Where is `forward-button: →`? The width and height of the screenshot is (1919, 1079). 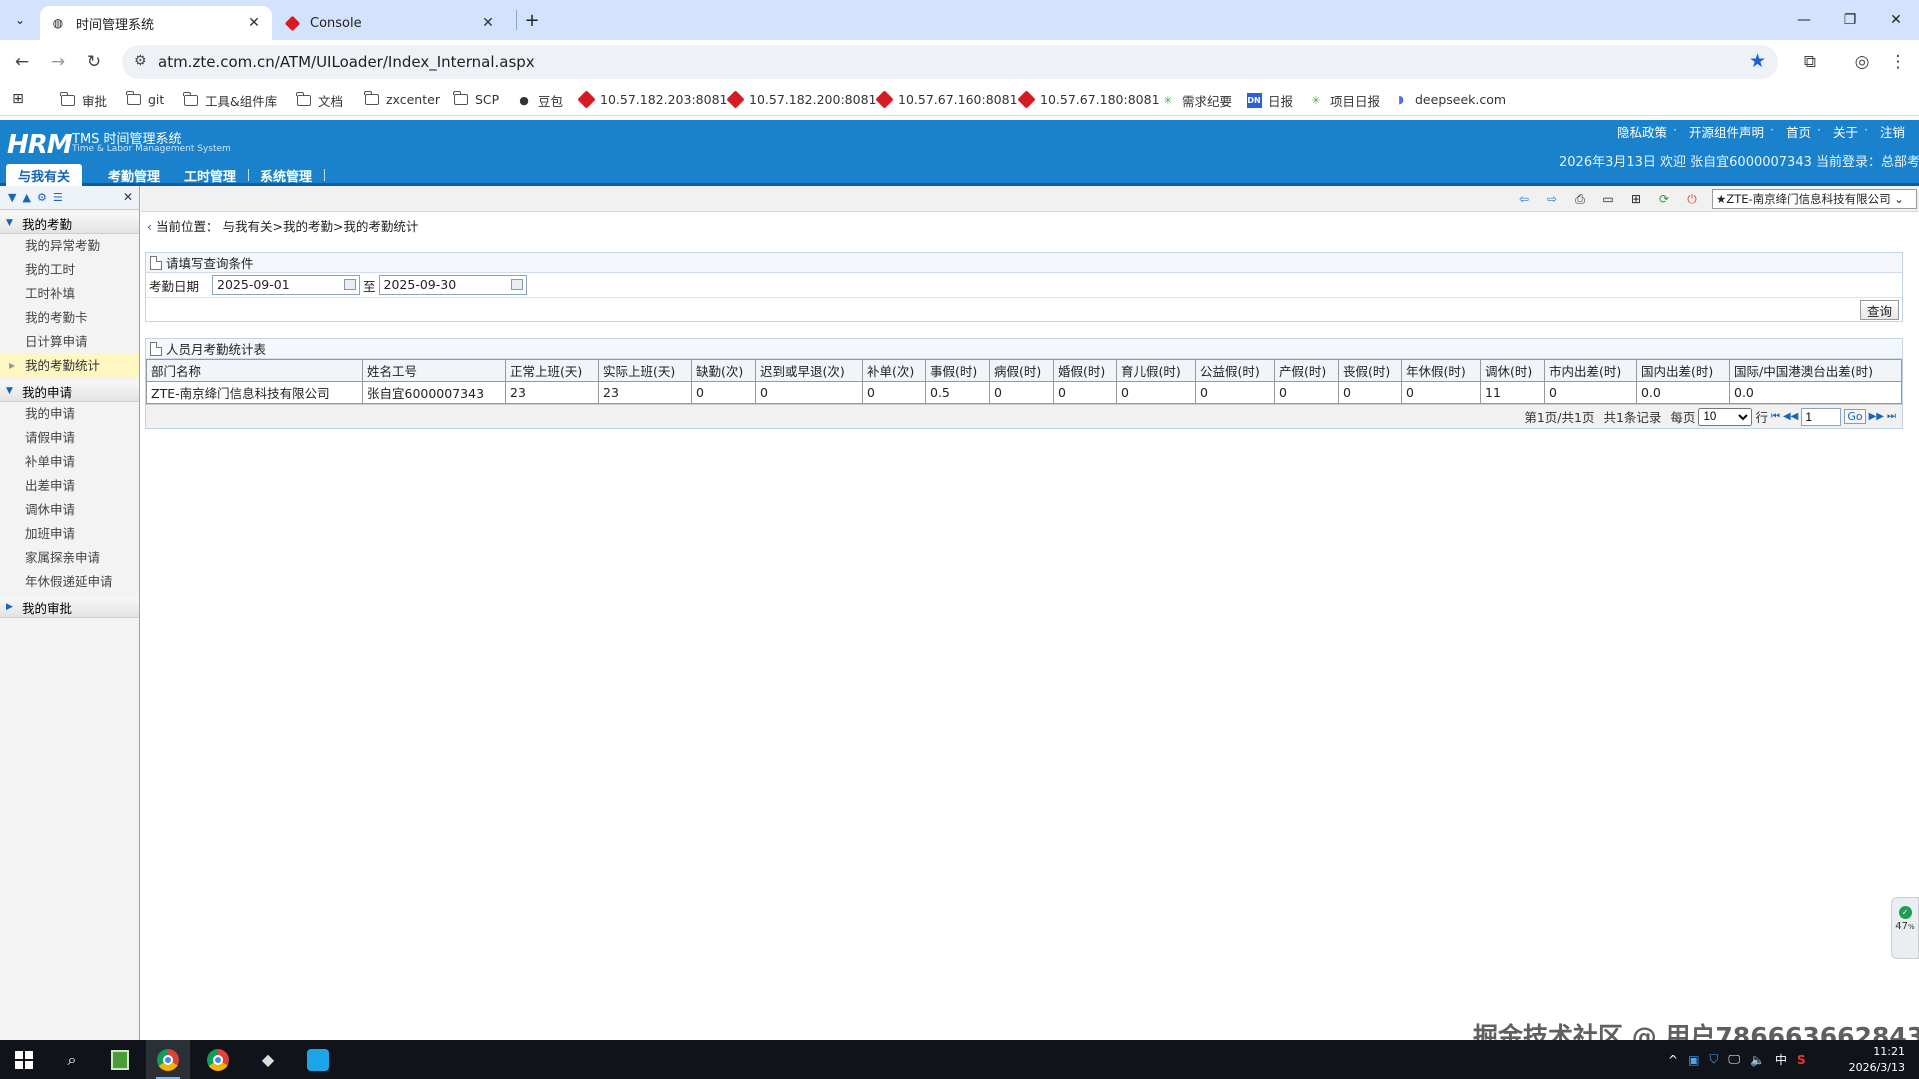
forward-button: → is located at coordinates (58, 62).